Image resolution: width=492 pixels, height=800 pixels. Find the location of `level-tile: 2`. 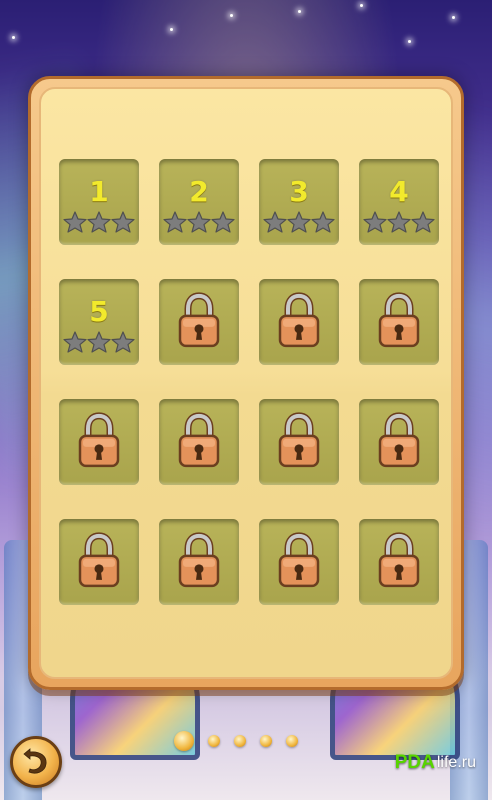

level-tile: 2 is located at coordinates (199, 202).